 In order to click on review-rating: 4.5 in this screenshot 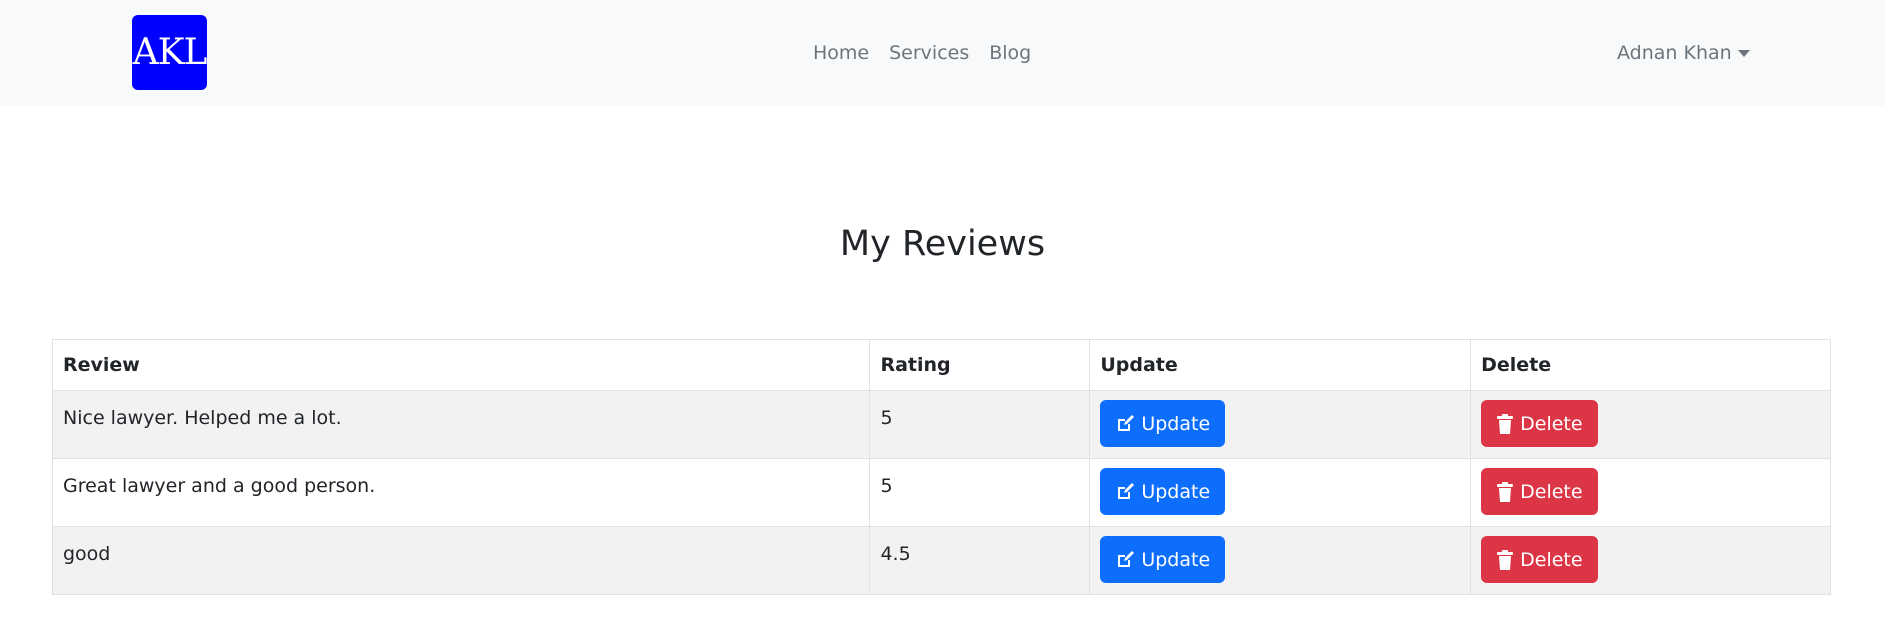, I will do `click(980, 560)`.